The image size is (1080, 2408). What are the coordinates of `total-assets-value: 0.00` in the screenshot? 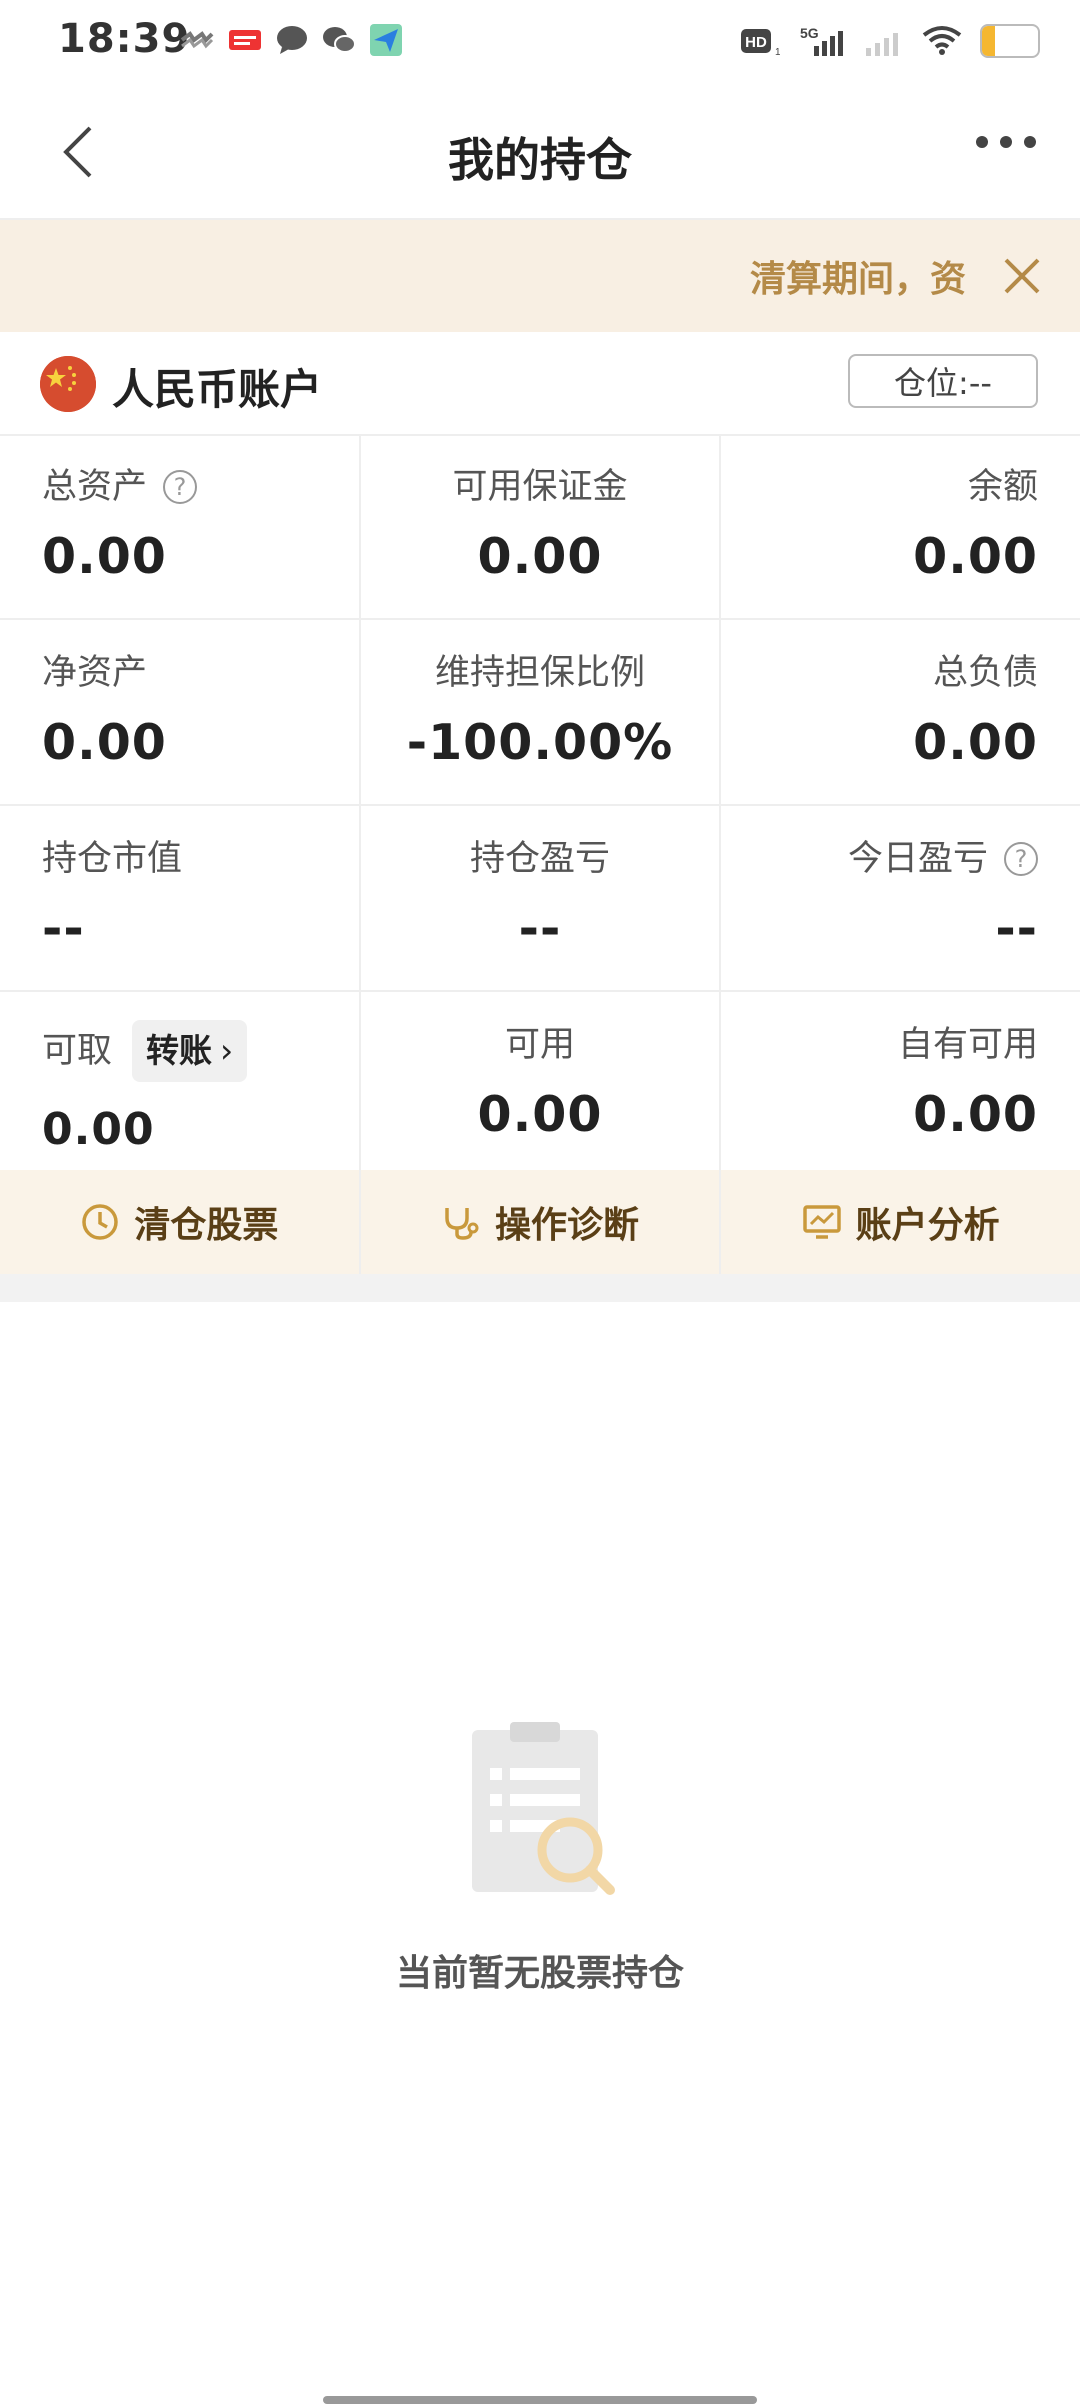 It's located at (104, 556).